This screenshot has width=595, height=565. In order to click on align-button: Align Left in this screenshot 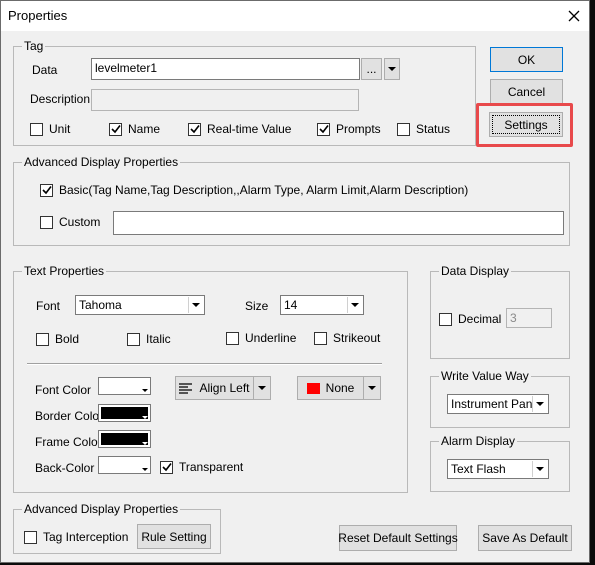, I will do `click(223, 388)`.